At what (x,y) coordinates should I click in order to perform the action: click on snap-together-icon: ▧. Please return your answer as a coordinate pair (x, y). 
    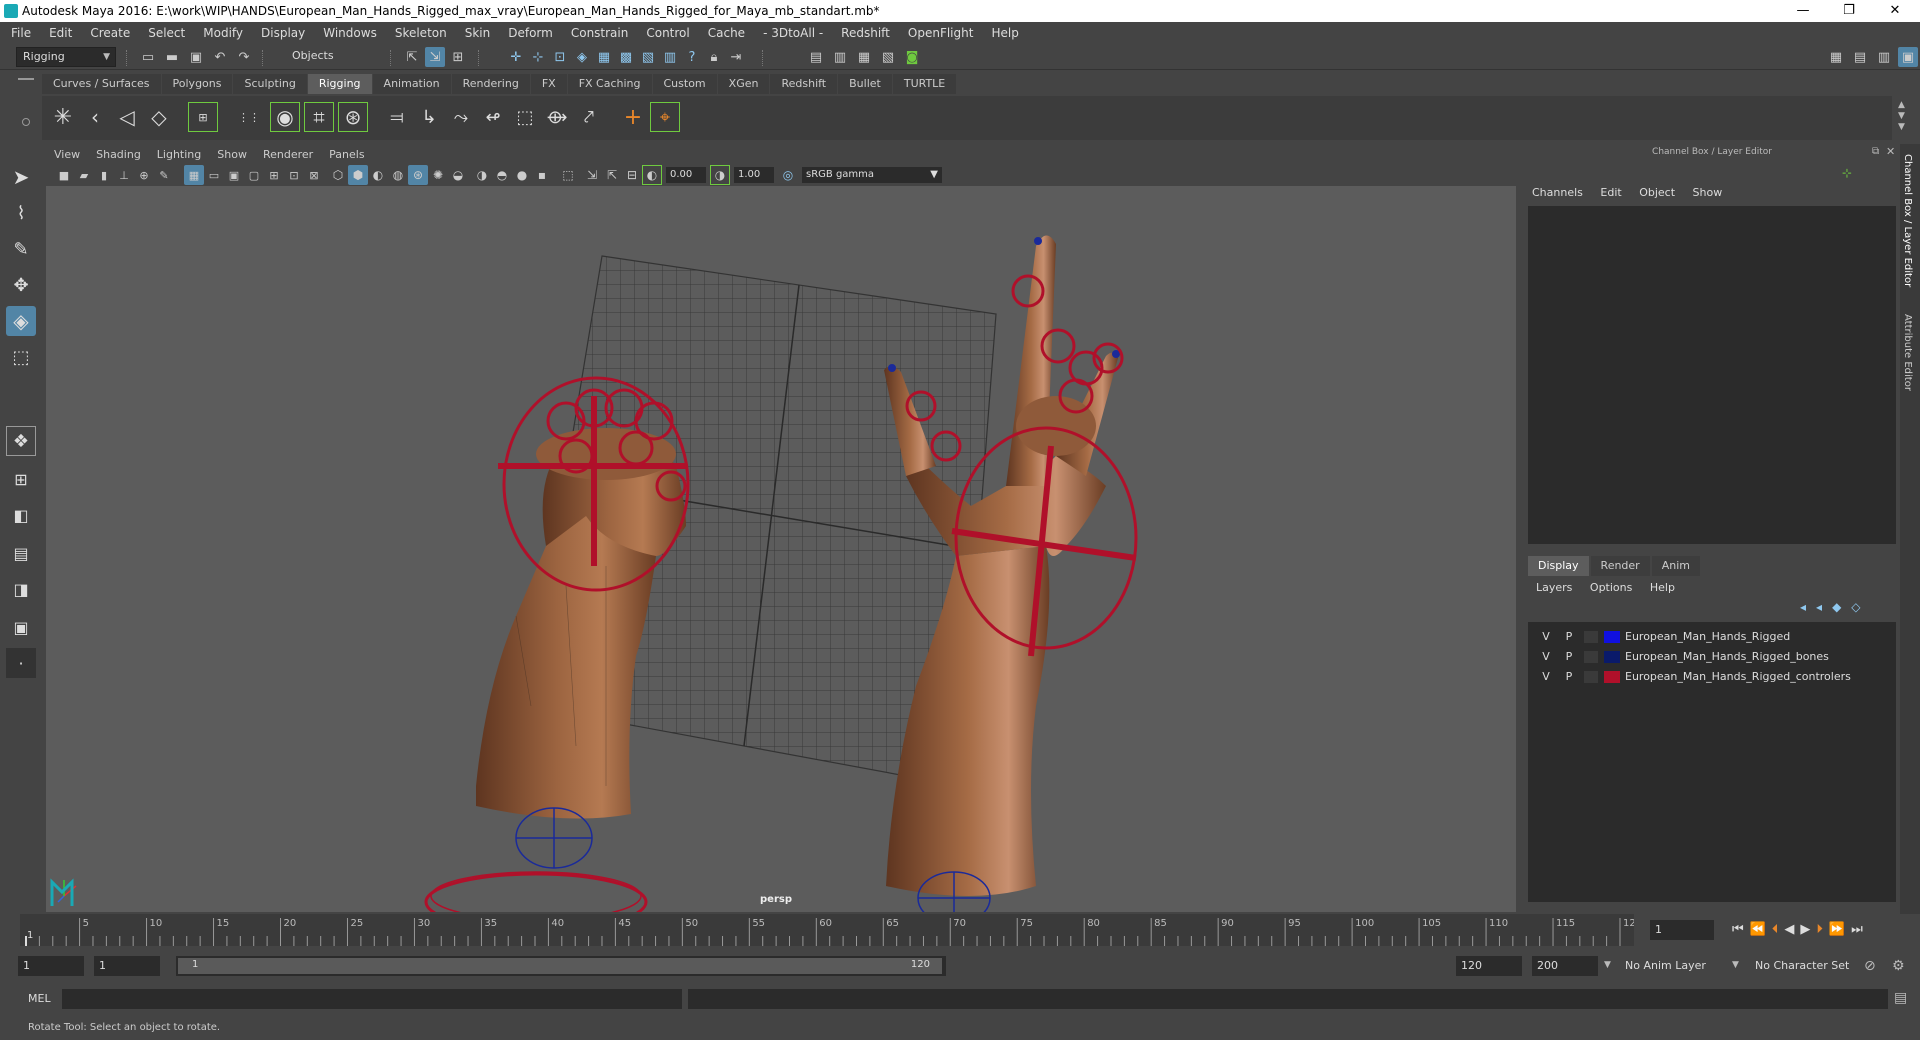
    Looking at the image, I should click on (648, 57).